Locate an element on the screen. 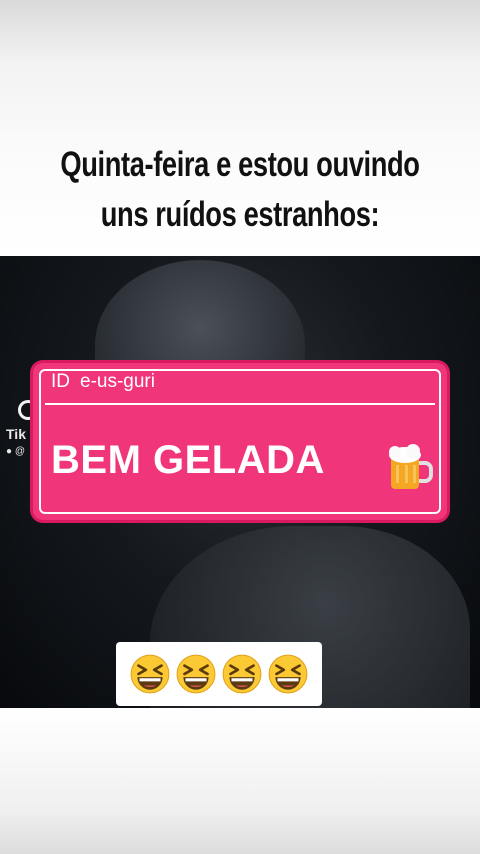 This screenshot has width=480, height=854. reaction-emojis is located at coordinates (219, 674).